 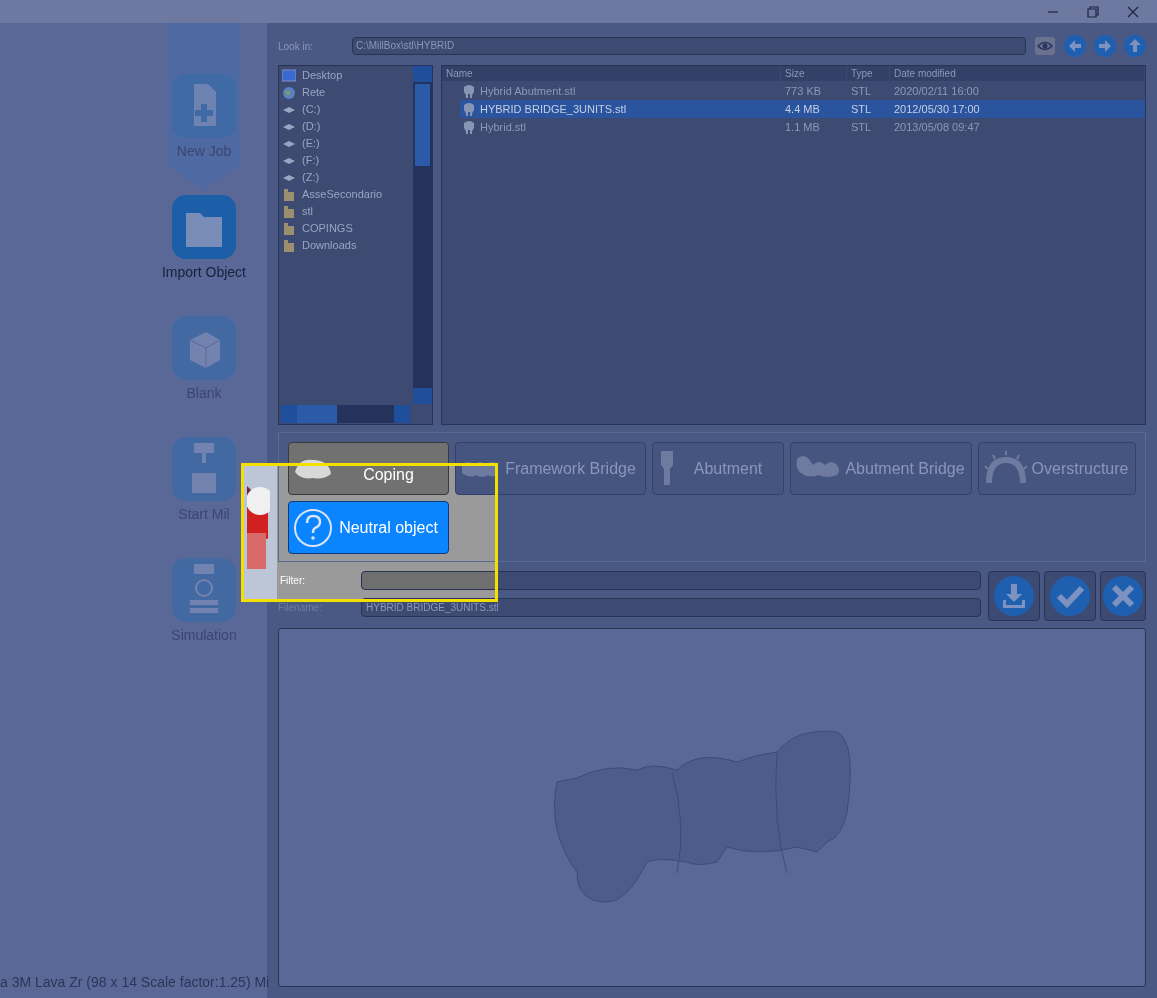 What do you see at coordinates (422, 235) in the screenshot?
I see `vertical-scrollbar` at bounding box center [422, 235].